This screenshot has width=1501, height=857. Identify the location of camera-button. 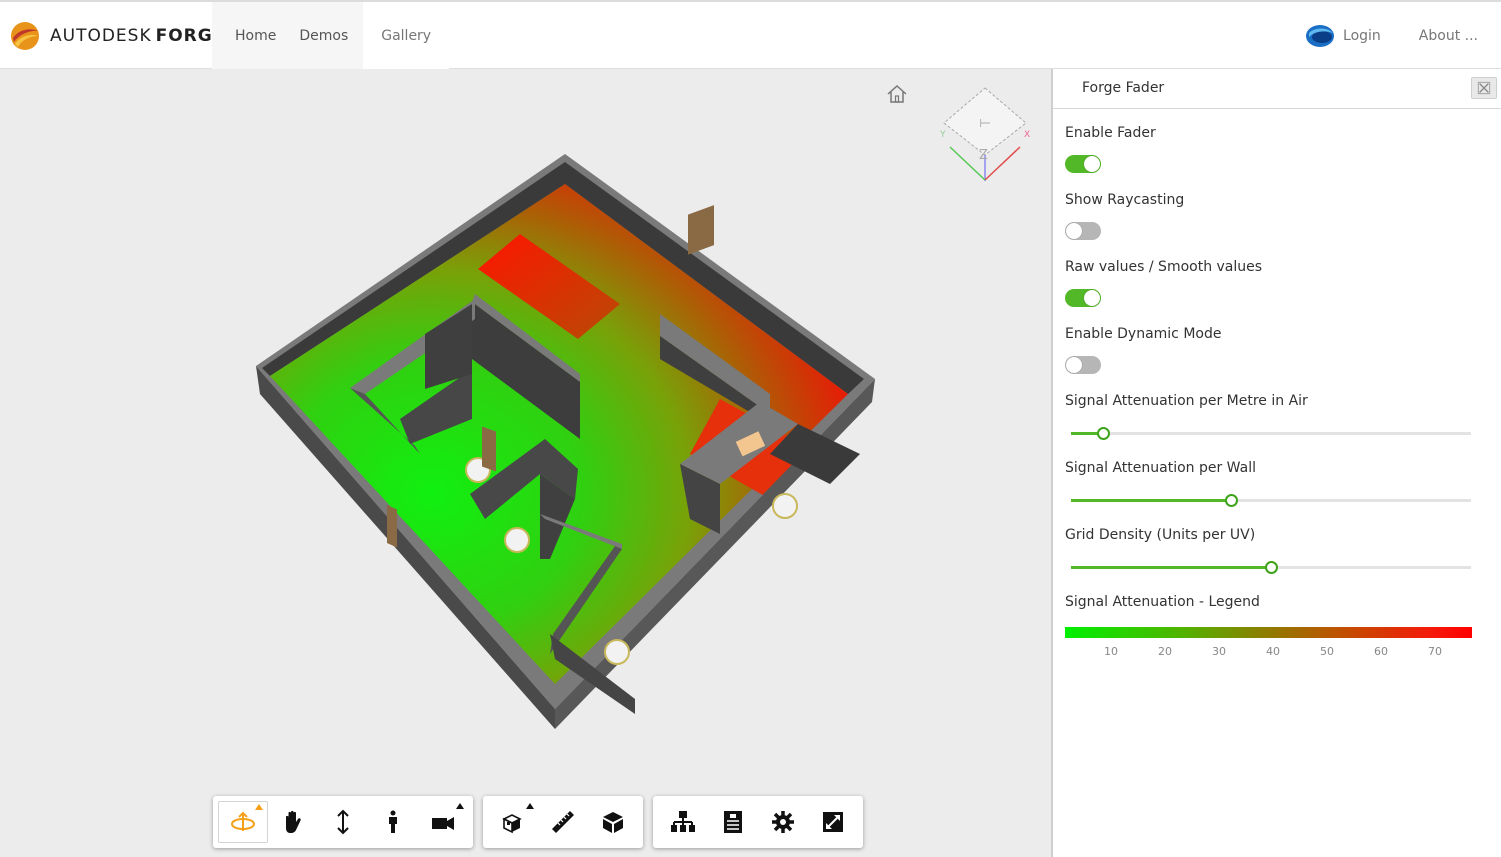
(443, 822).